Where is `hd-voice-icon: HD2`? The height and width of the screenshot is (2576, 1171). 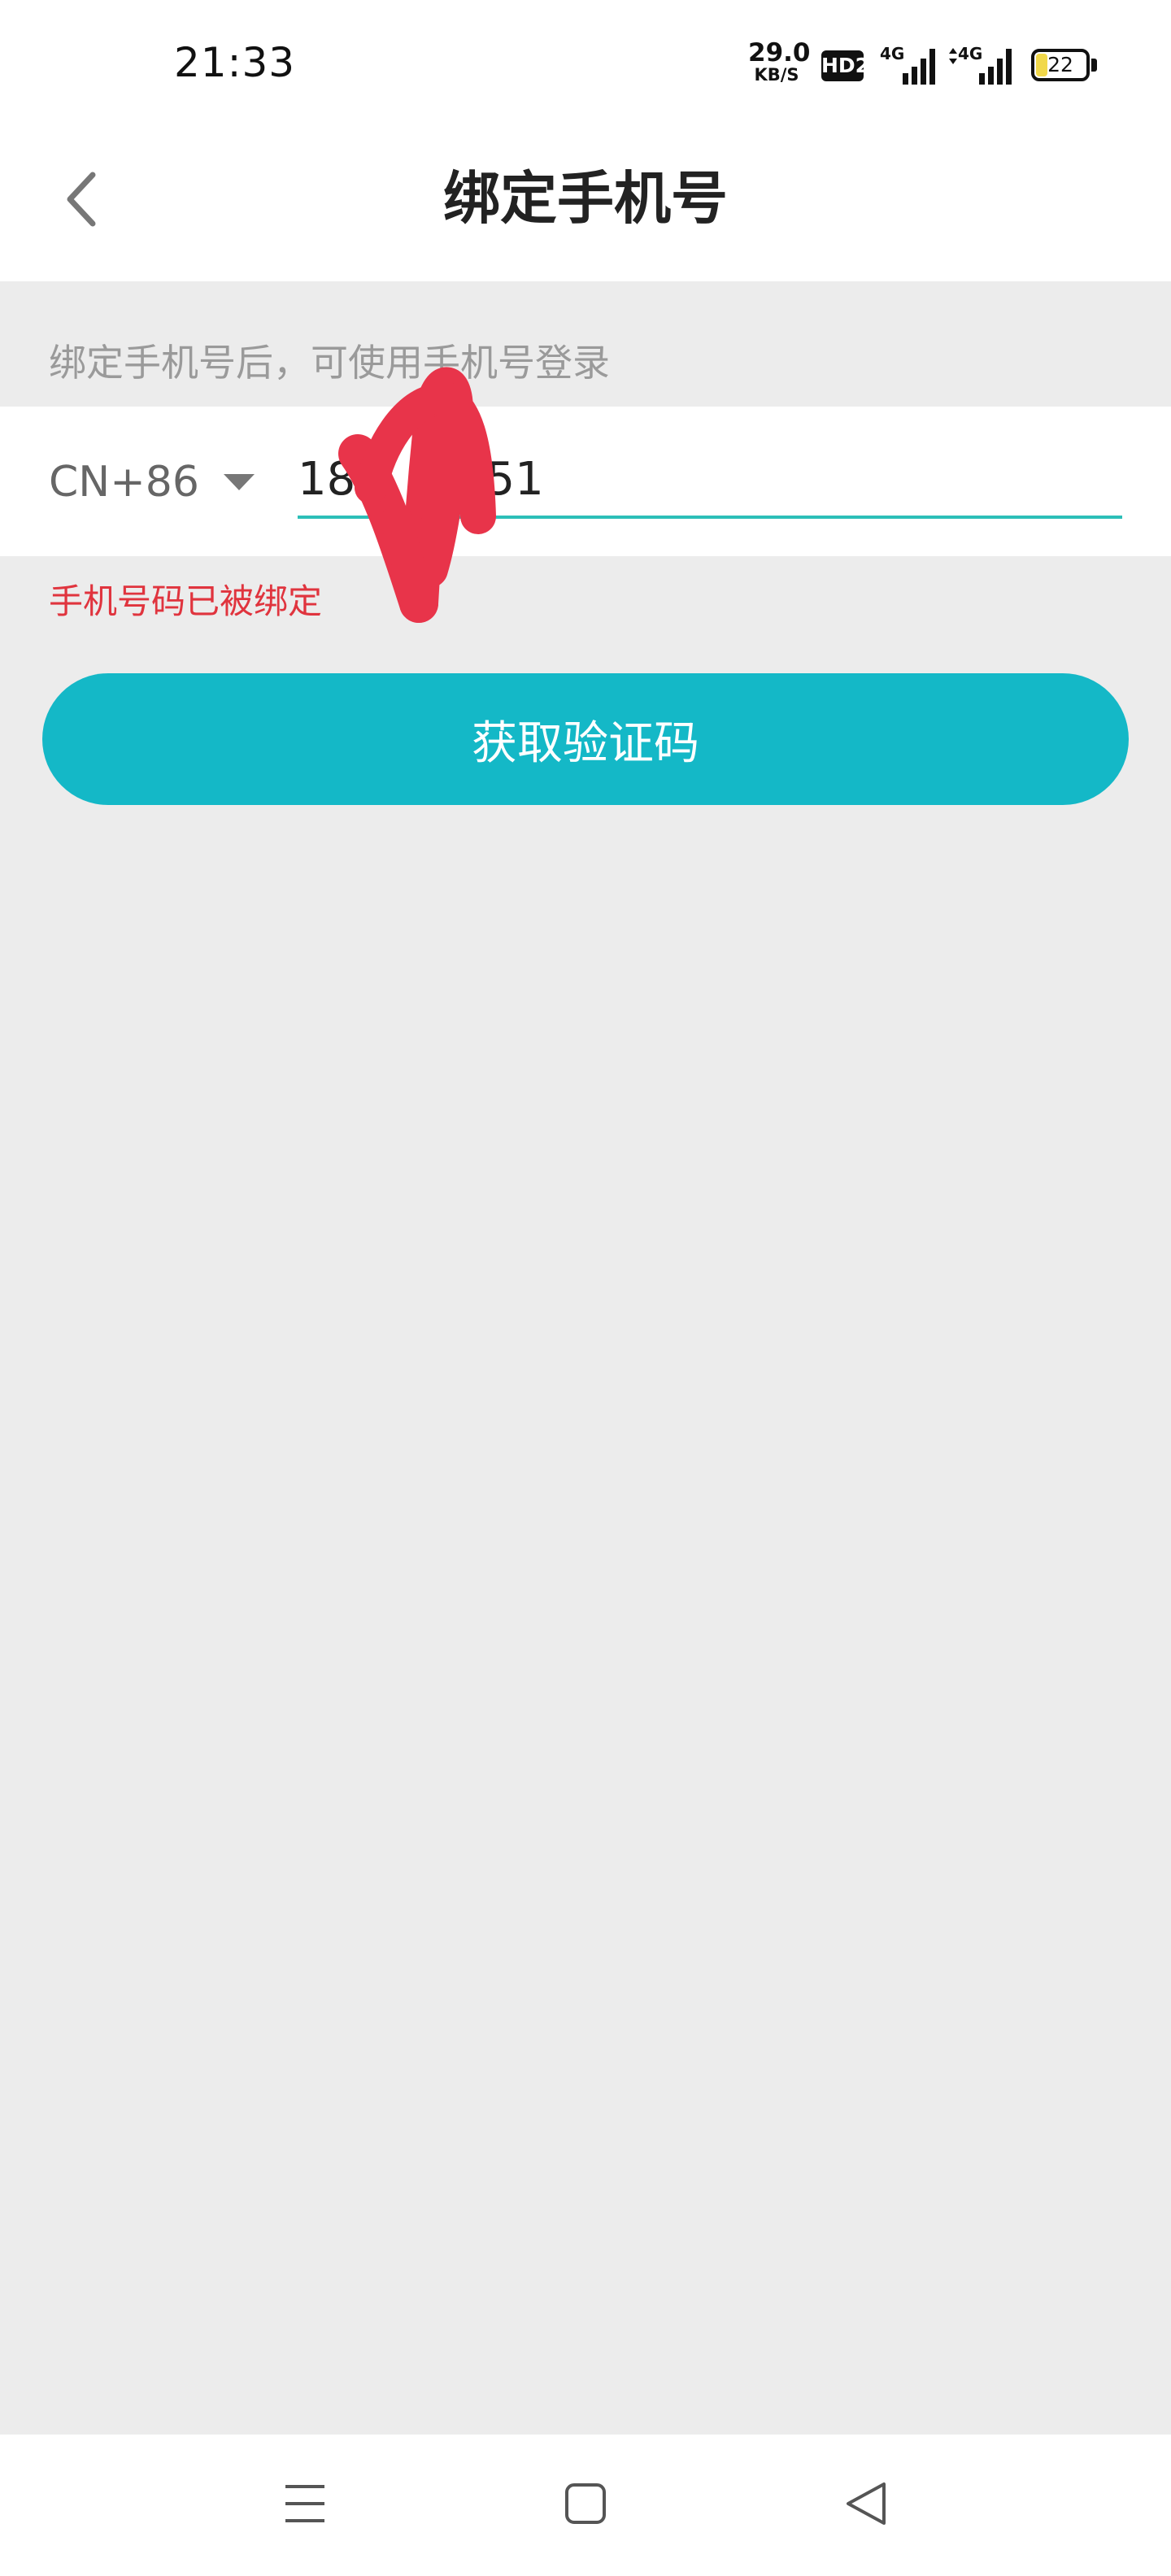 hd-voice-icon: HD2 is located at coordinates (845, 66).